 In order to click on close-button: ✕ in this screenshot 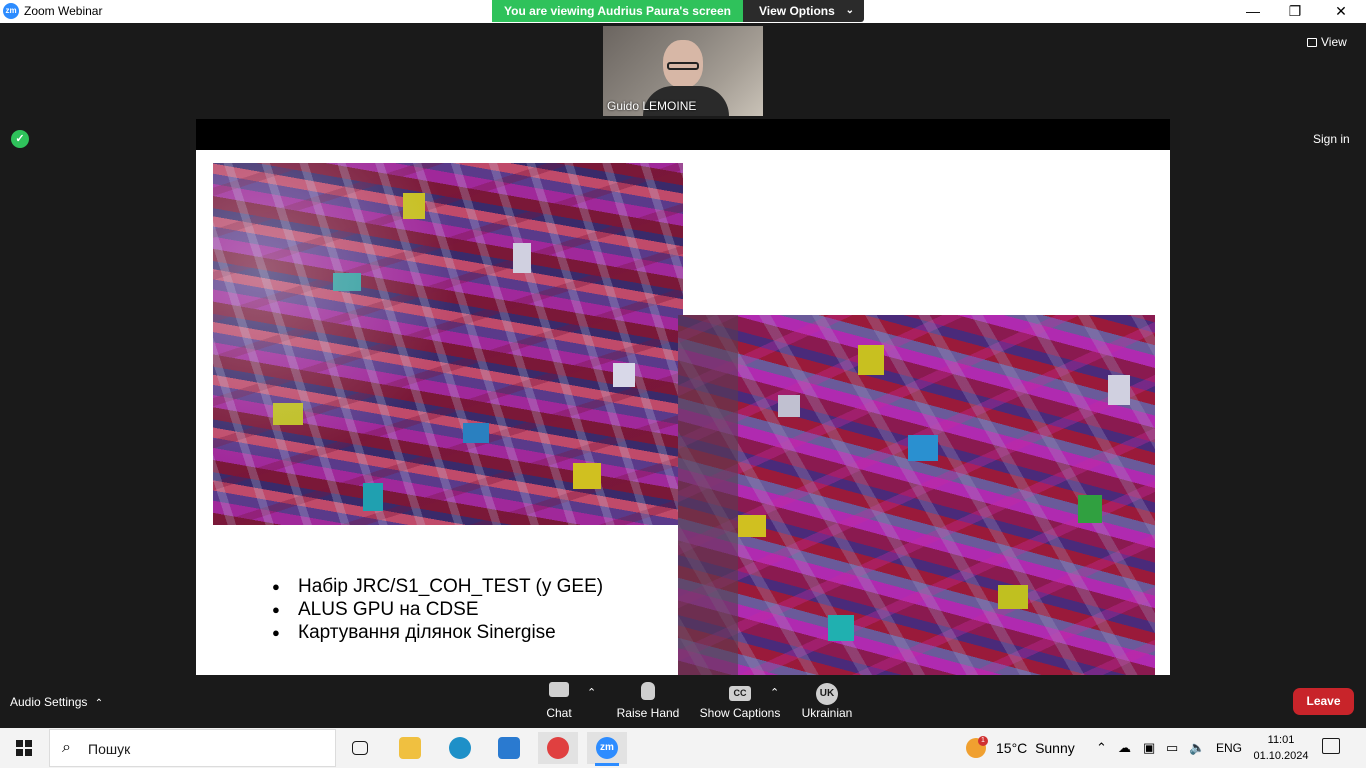, I will do `click(1341, 11)`.